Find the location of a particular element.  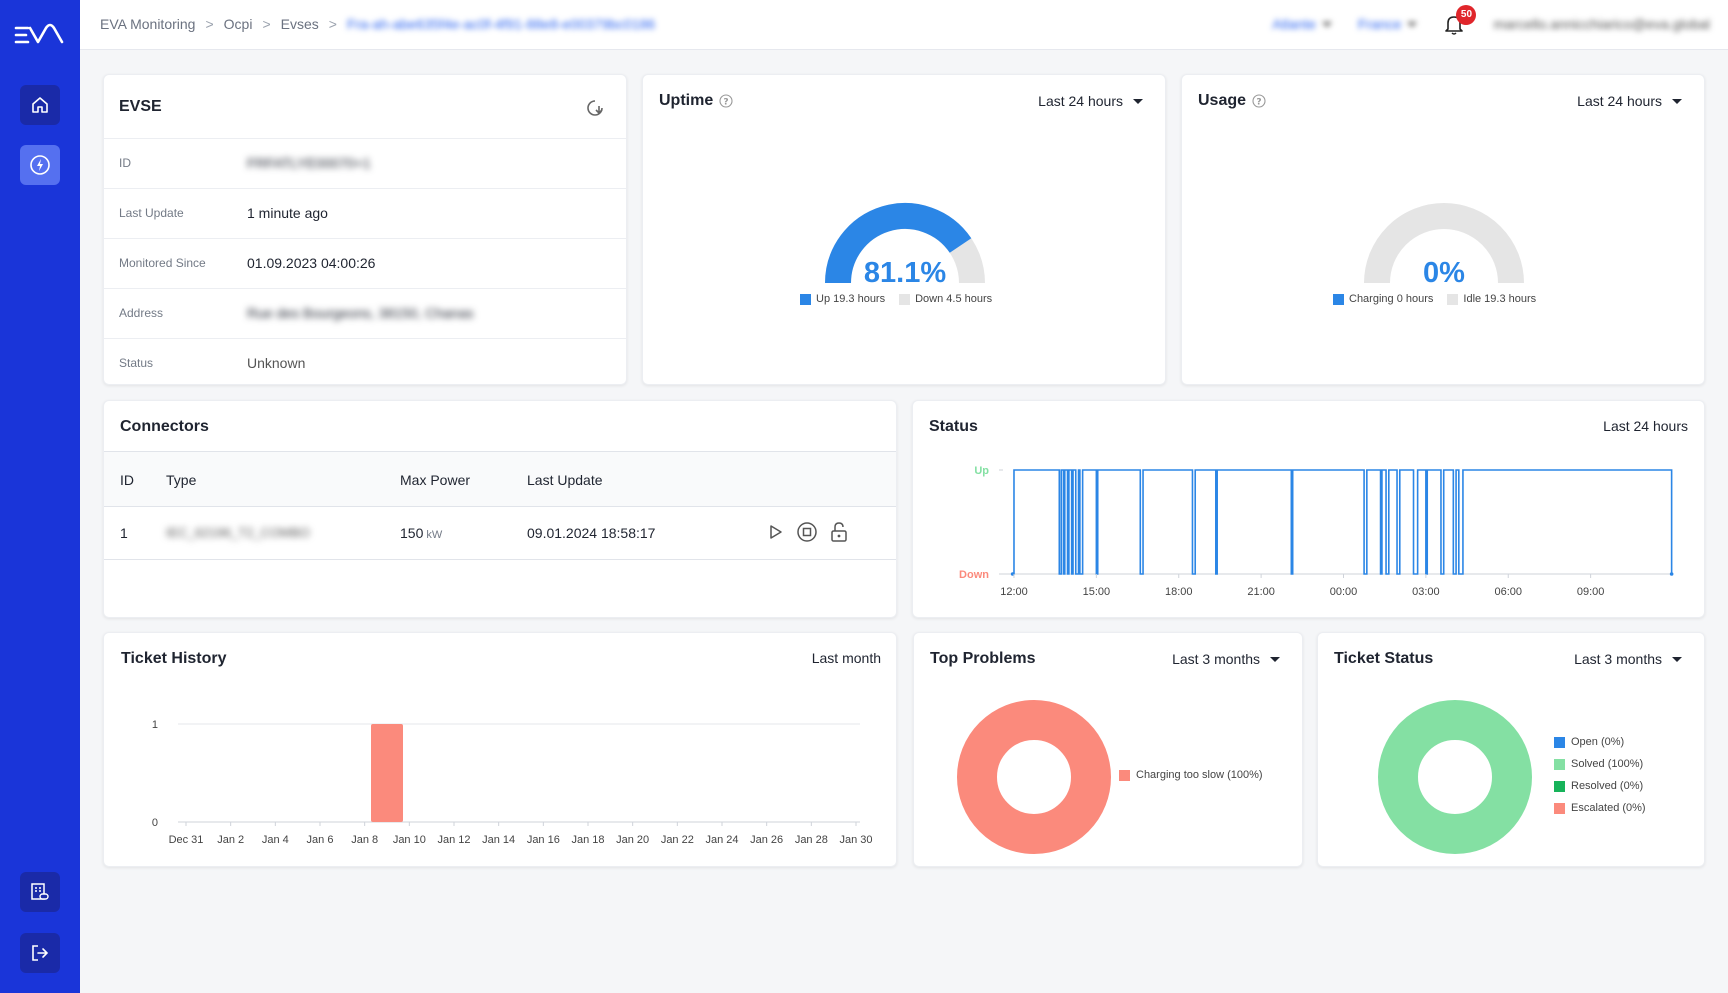

status-x-tick-label: 21:00 is located at coordinates (1261, 592).